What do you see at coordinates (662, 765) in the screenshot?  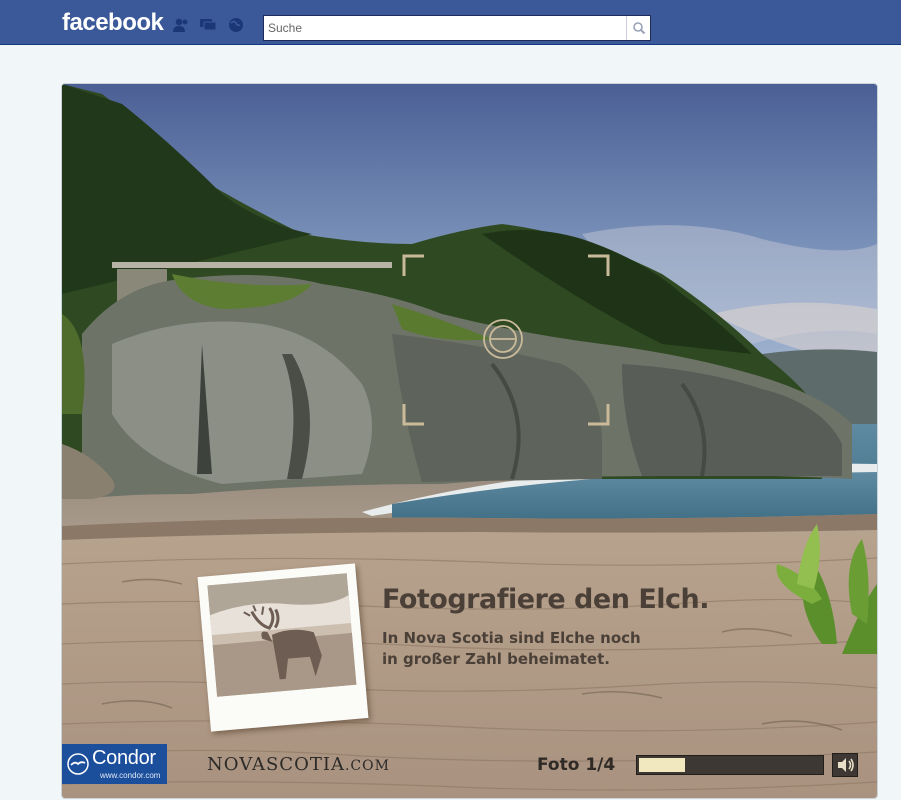 I see `photo-progress-fill` at bounding box center [662, 765].